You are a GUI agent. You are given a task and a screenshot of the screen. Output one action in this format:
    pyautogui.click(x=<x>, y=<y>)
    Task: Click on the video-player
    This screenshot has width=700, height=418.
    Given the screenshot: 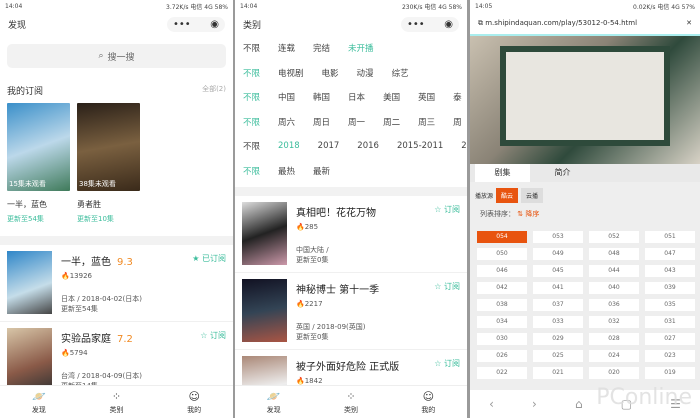 What is the action you would take?
    pyautogui.click(x=585, y=100)
    